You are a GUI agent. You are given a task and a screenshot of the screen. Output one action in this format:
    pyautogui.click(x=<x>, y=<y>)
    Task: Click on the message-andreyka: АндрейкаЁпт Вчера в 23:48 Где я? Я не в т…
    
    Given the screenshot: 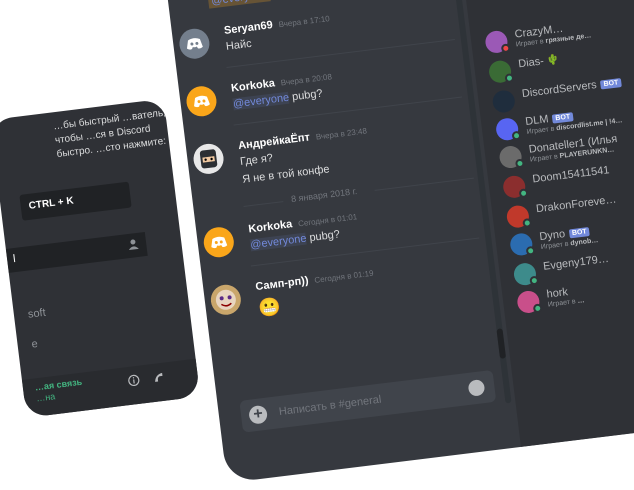 What is the action you would take?
    pyautogui.click(x=330, y=148)
    